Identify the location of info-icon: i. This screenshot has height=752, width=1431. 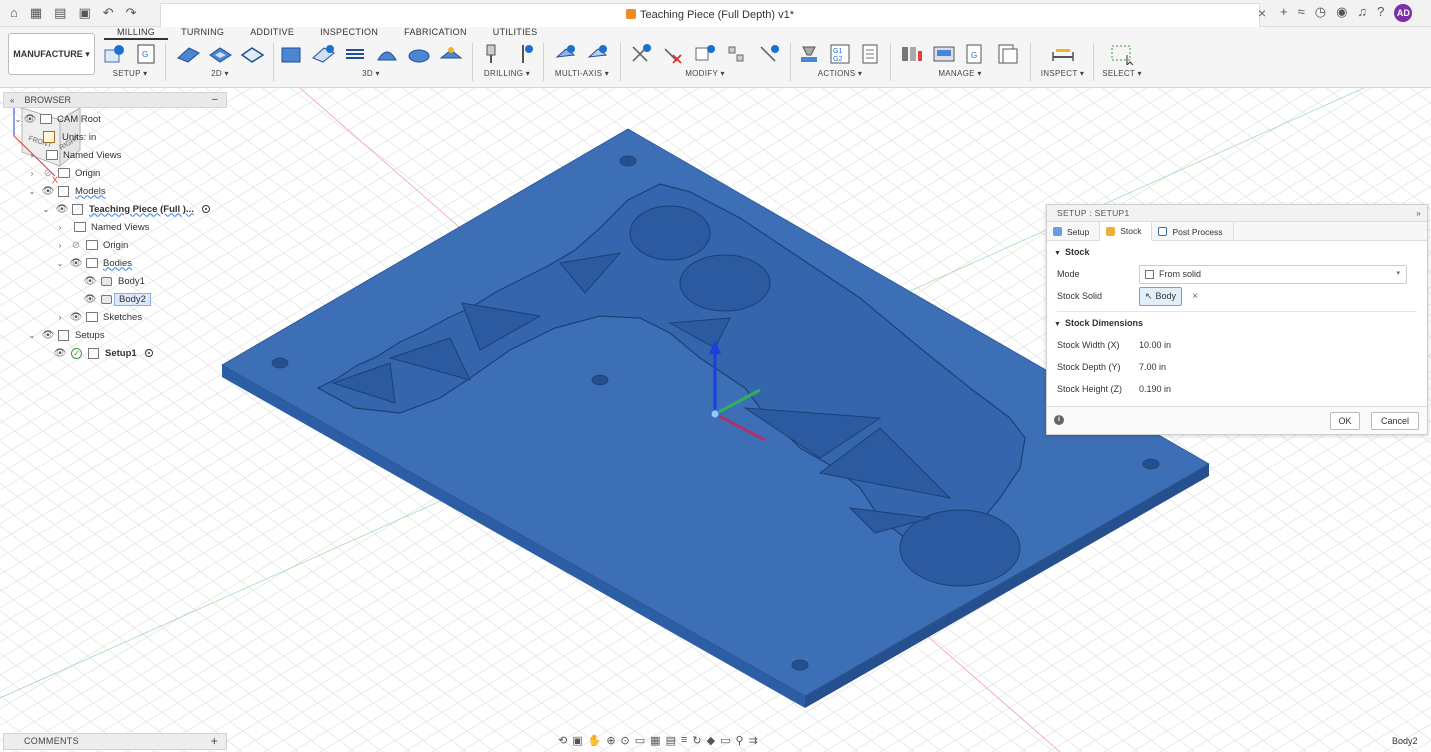
(1059, 420).